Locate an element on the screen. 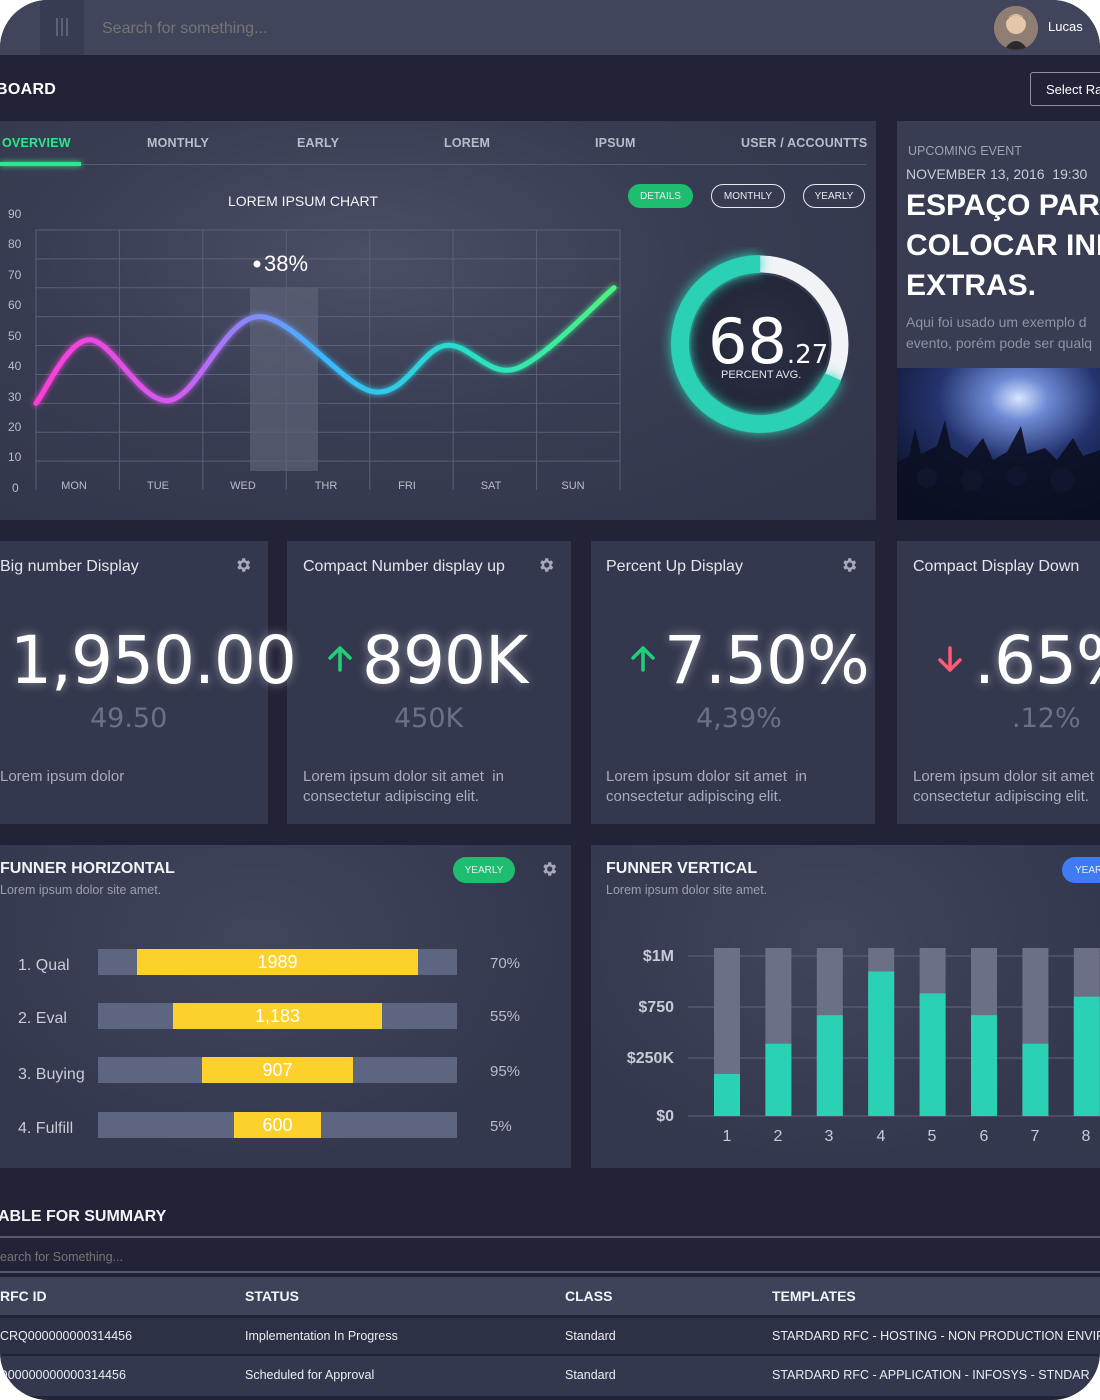 The width and height of the screenshot is (1100, 1400). table-cell: Implementation In Progress is located at coordinates (321, 1336).